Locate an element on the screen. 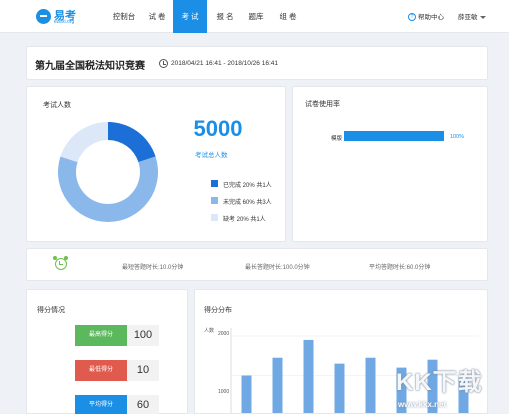 The image size is (509, 414). exam-period: 2018/04/21 16:41 - 2018/10/26 16:41 is located at coordinates (224, 63).